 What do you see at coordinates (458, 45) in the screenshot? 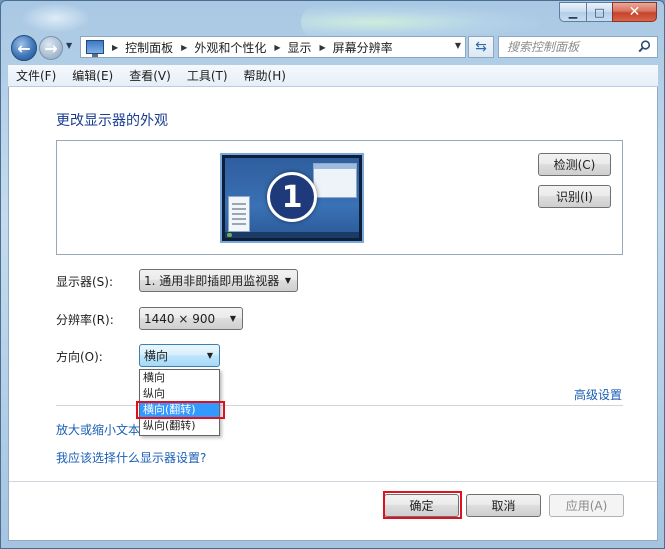
I see `address-dropdown-icon: ▼` at bounding box center [458, 45].